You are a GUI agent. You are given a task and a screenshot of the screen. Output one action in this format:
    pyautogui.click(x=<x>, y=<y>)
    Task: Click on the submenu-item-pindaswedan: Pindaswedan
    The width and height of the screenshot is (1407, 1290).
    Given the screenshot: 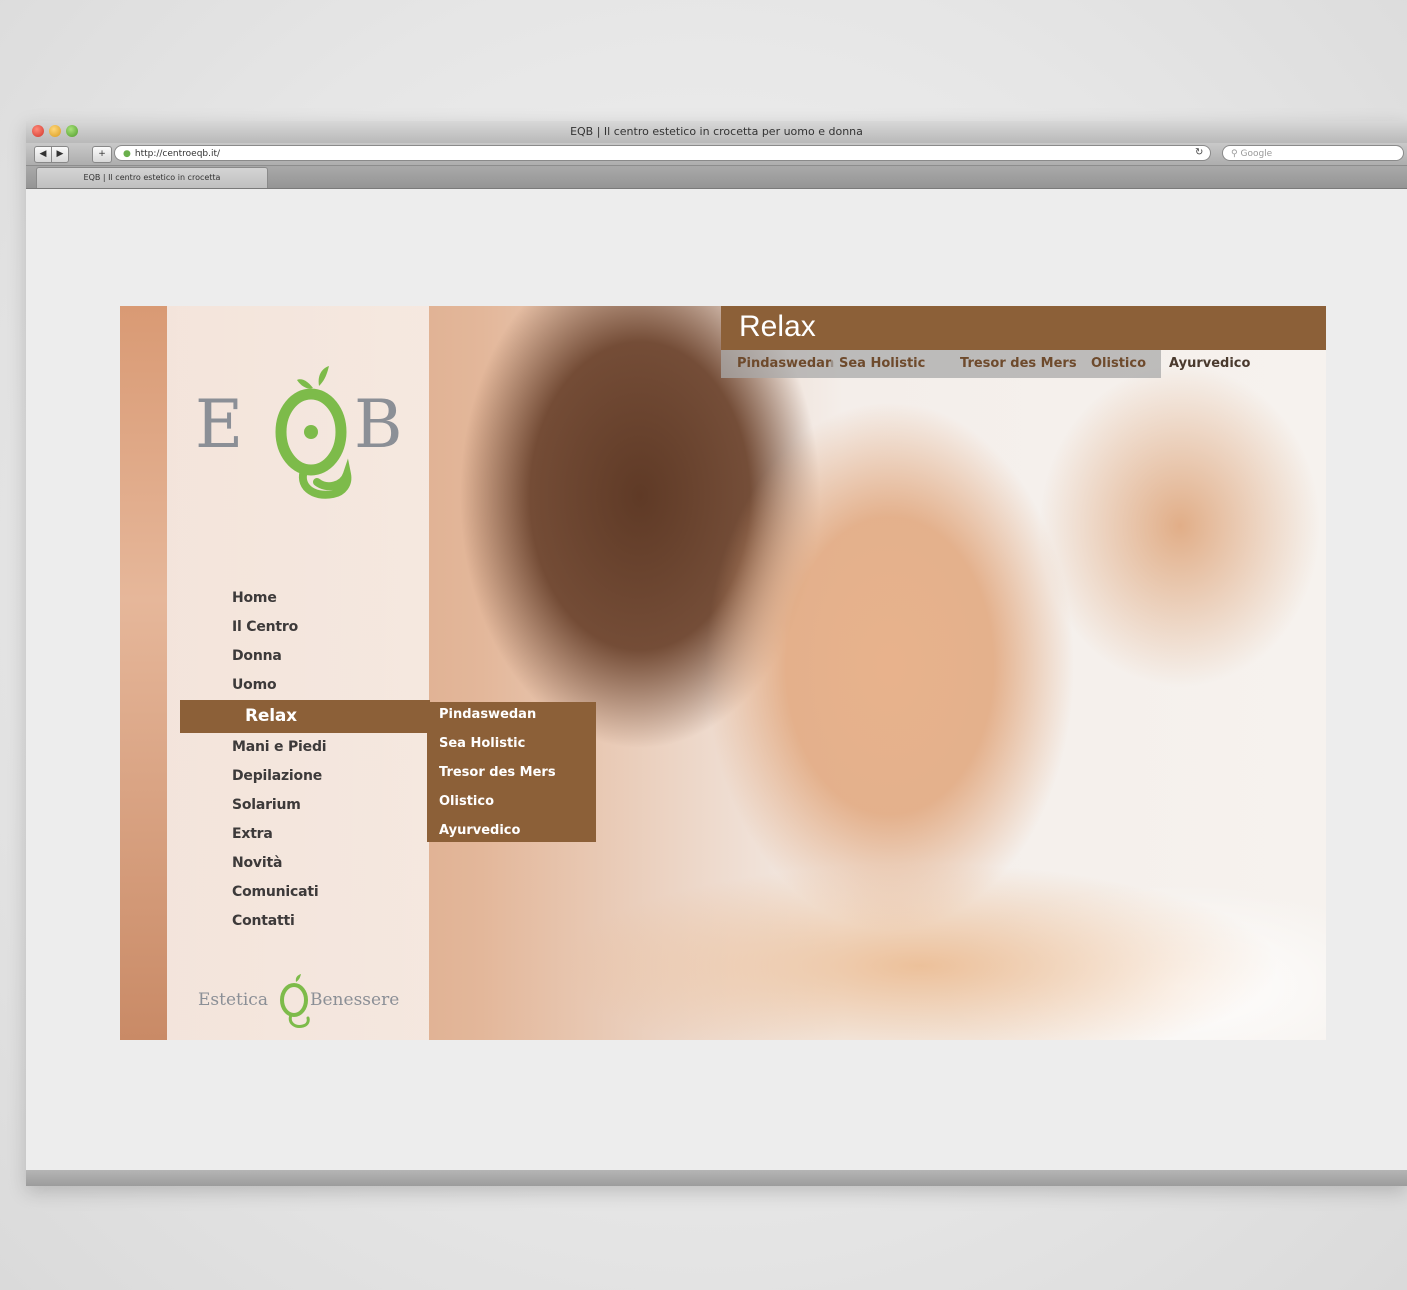 What is the action you would take?
    pyautogui.click(x=511, y=716)
    